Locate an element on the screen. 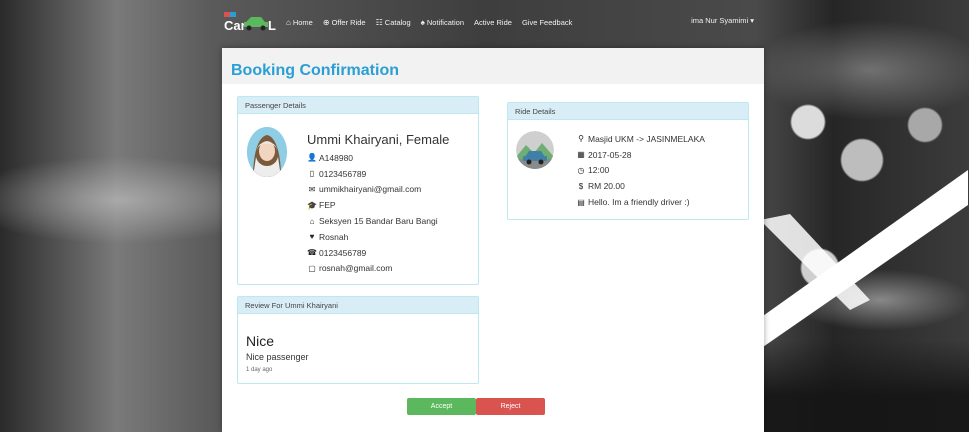 This screenshot has height=432, width=969. emergency-contact-phone: ☎ 0123456789 is located at coordinates (378, 253).